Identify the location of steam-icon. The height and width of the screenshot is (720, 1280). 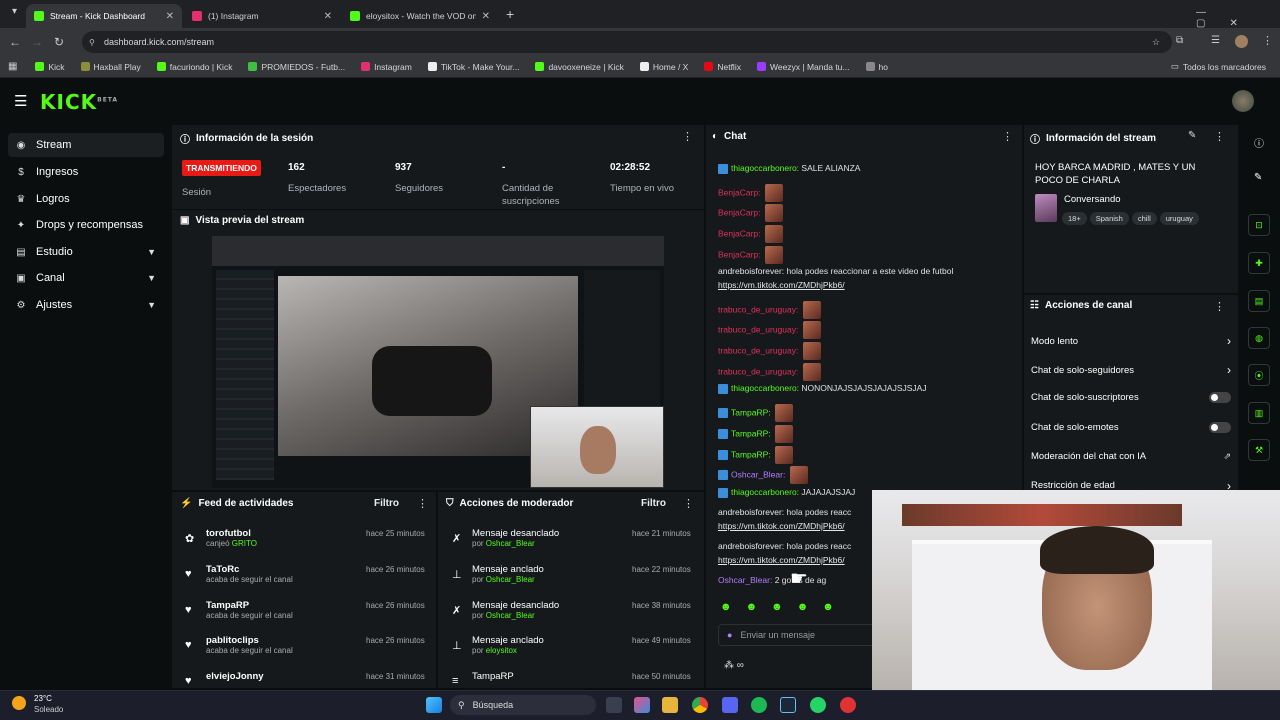
(788, 705).